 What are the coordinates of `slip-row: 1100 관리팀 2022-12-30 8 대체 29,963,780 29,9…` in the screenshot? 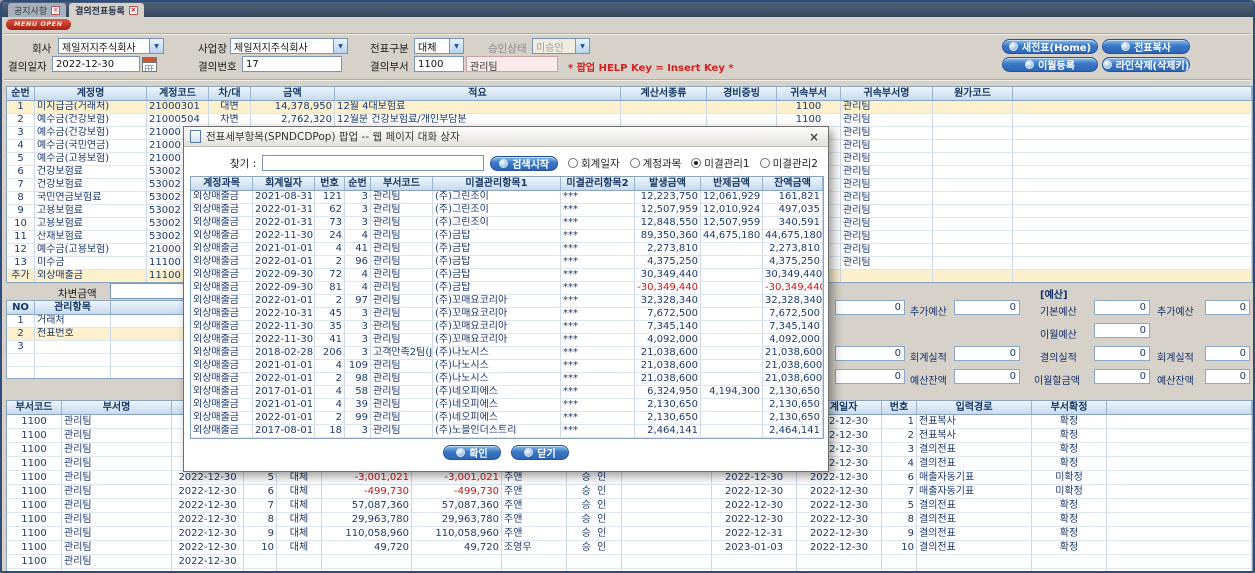 It's located at (629, 520).